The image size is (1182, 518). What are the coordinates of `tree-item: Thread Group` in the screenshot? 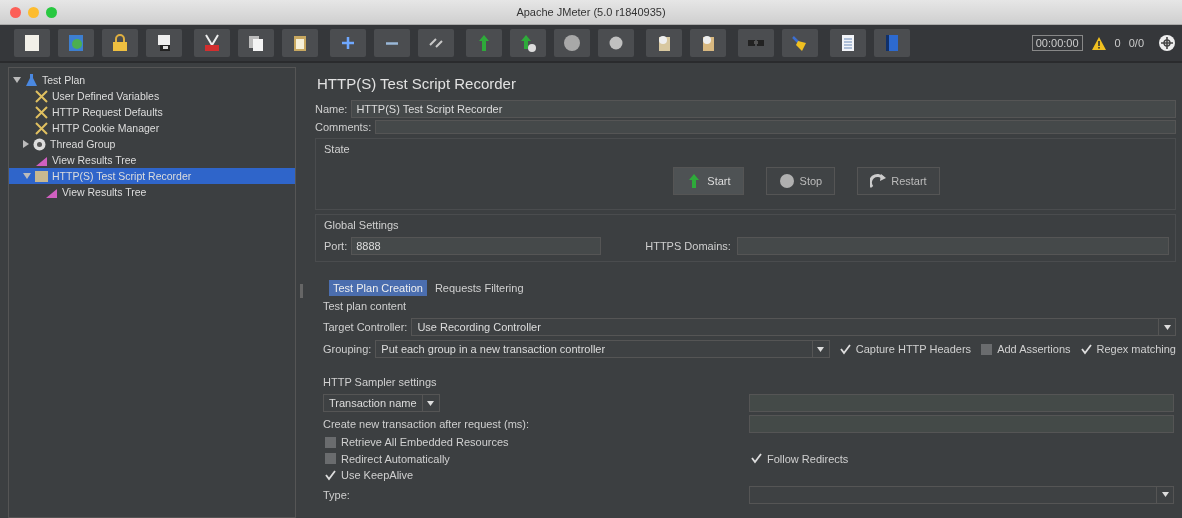 It's located at (152, 144).